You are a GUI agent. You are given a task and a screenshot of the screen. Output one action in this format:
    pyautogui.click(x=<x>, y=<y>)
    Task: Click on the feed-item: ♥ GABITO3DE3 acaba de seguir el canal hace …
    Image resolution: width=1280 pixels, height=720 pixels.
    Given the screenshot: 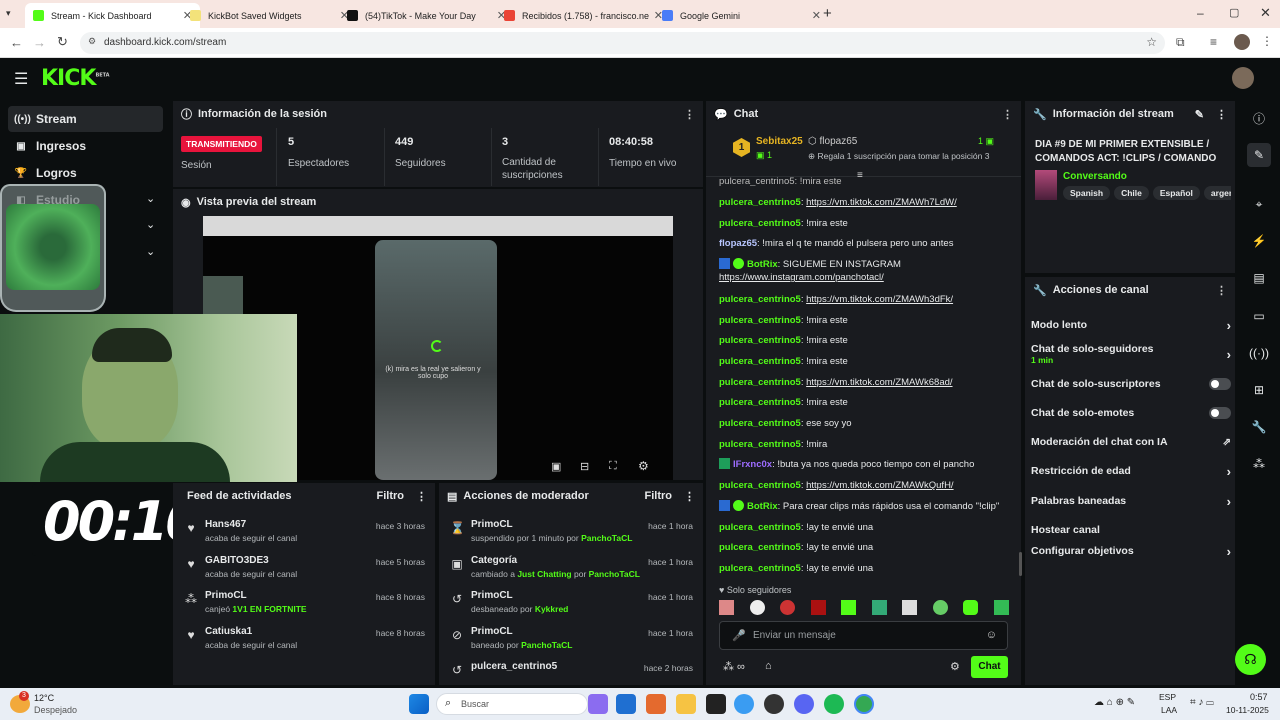 What is the action you would take?
    pyautogui.click(x=304, y=571)
    